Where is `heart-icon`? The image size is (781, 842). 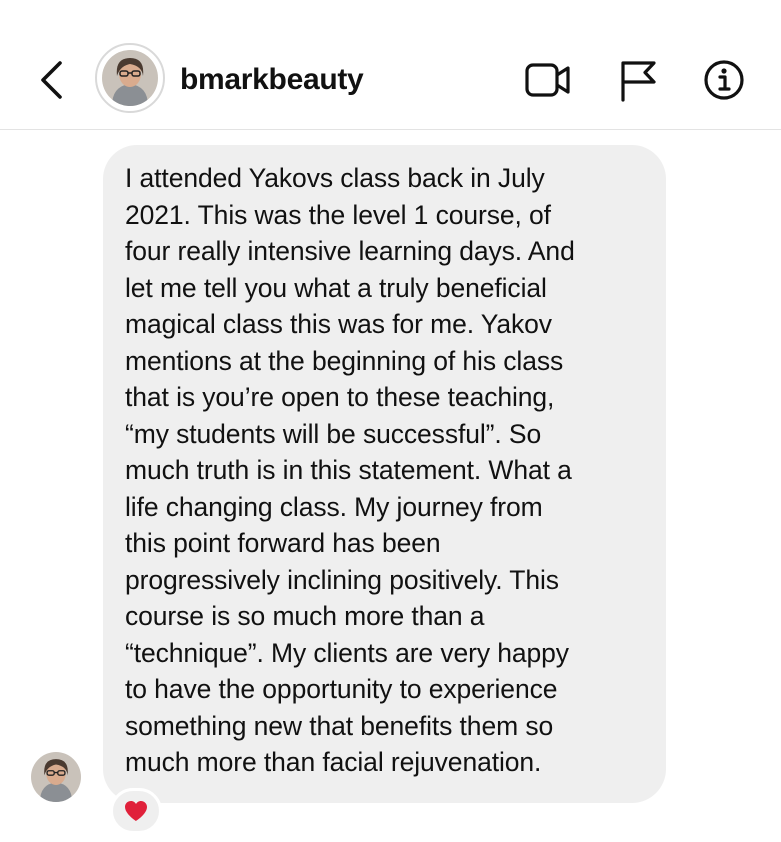 heart-icon is located at coordinates (136, 811).